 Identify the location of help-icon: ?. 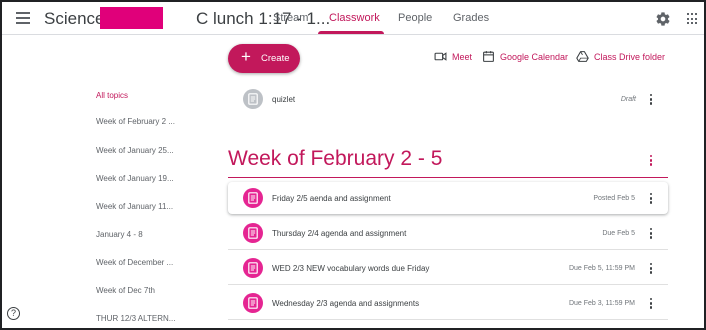
(13, 313).